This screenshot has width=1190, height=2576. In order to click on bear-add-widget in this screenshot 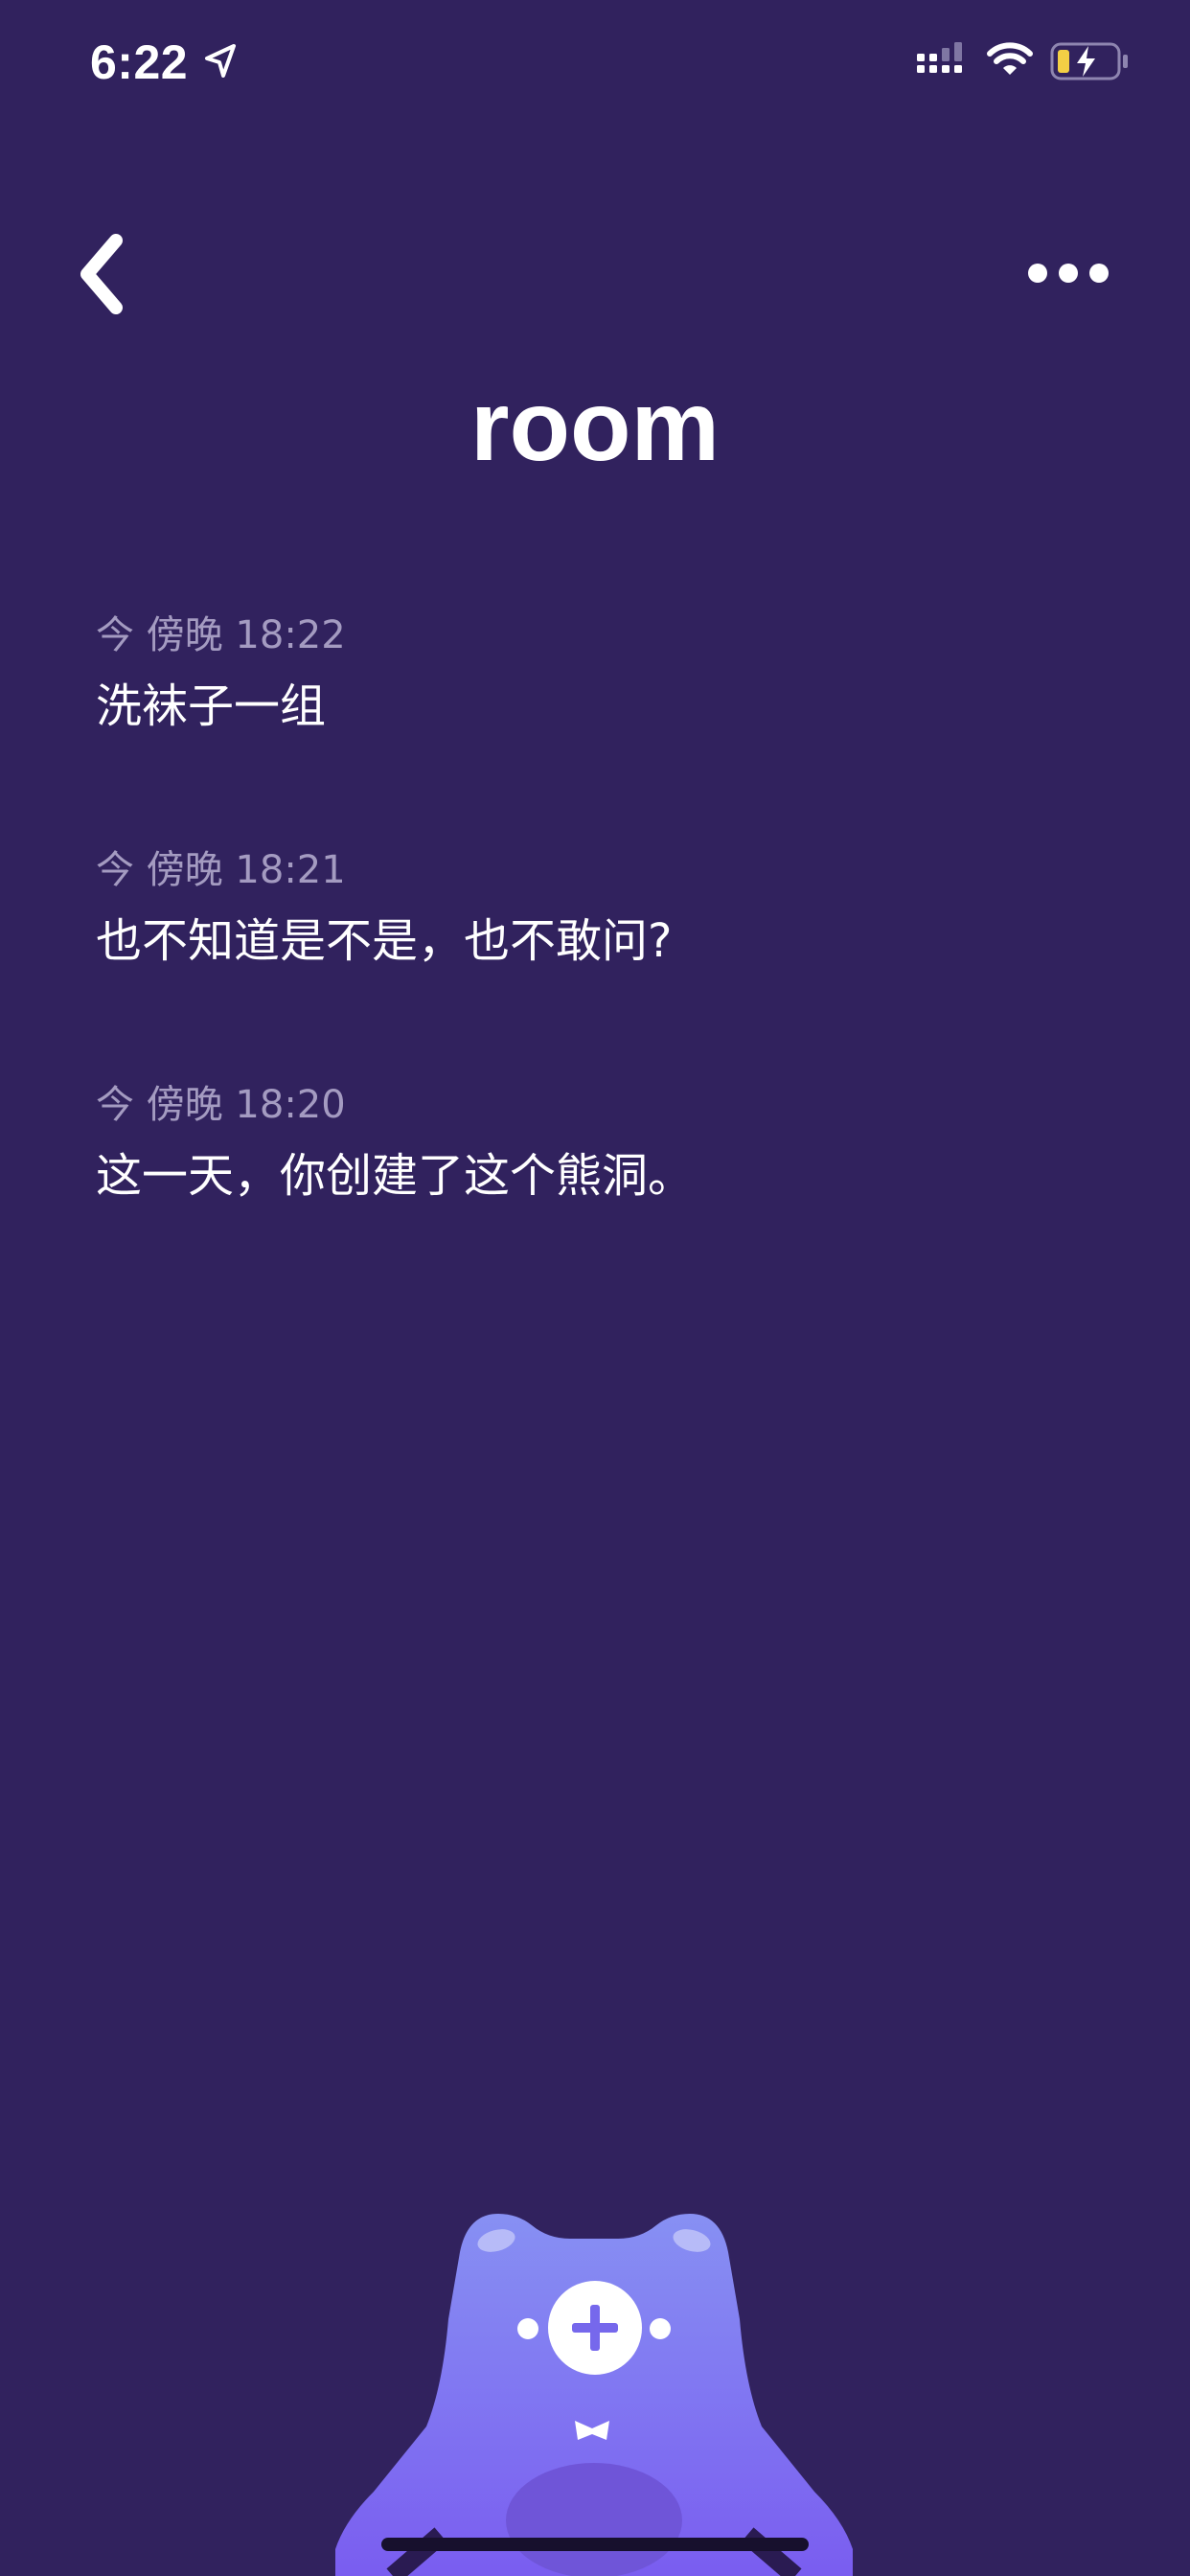, I will do `click(594, 2390)`.